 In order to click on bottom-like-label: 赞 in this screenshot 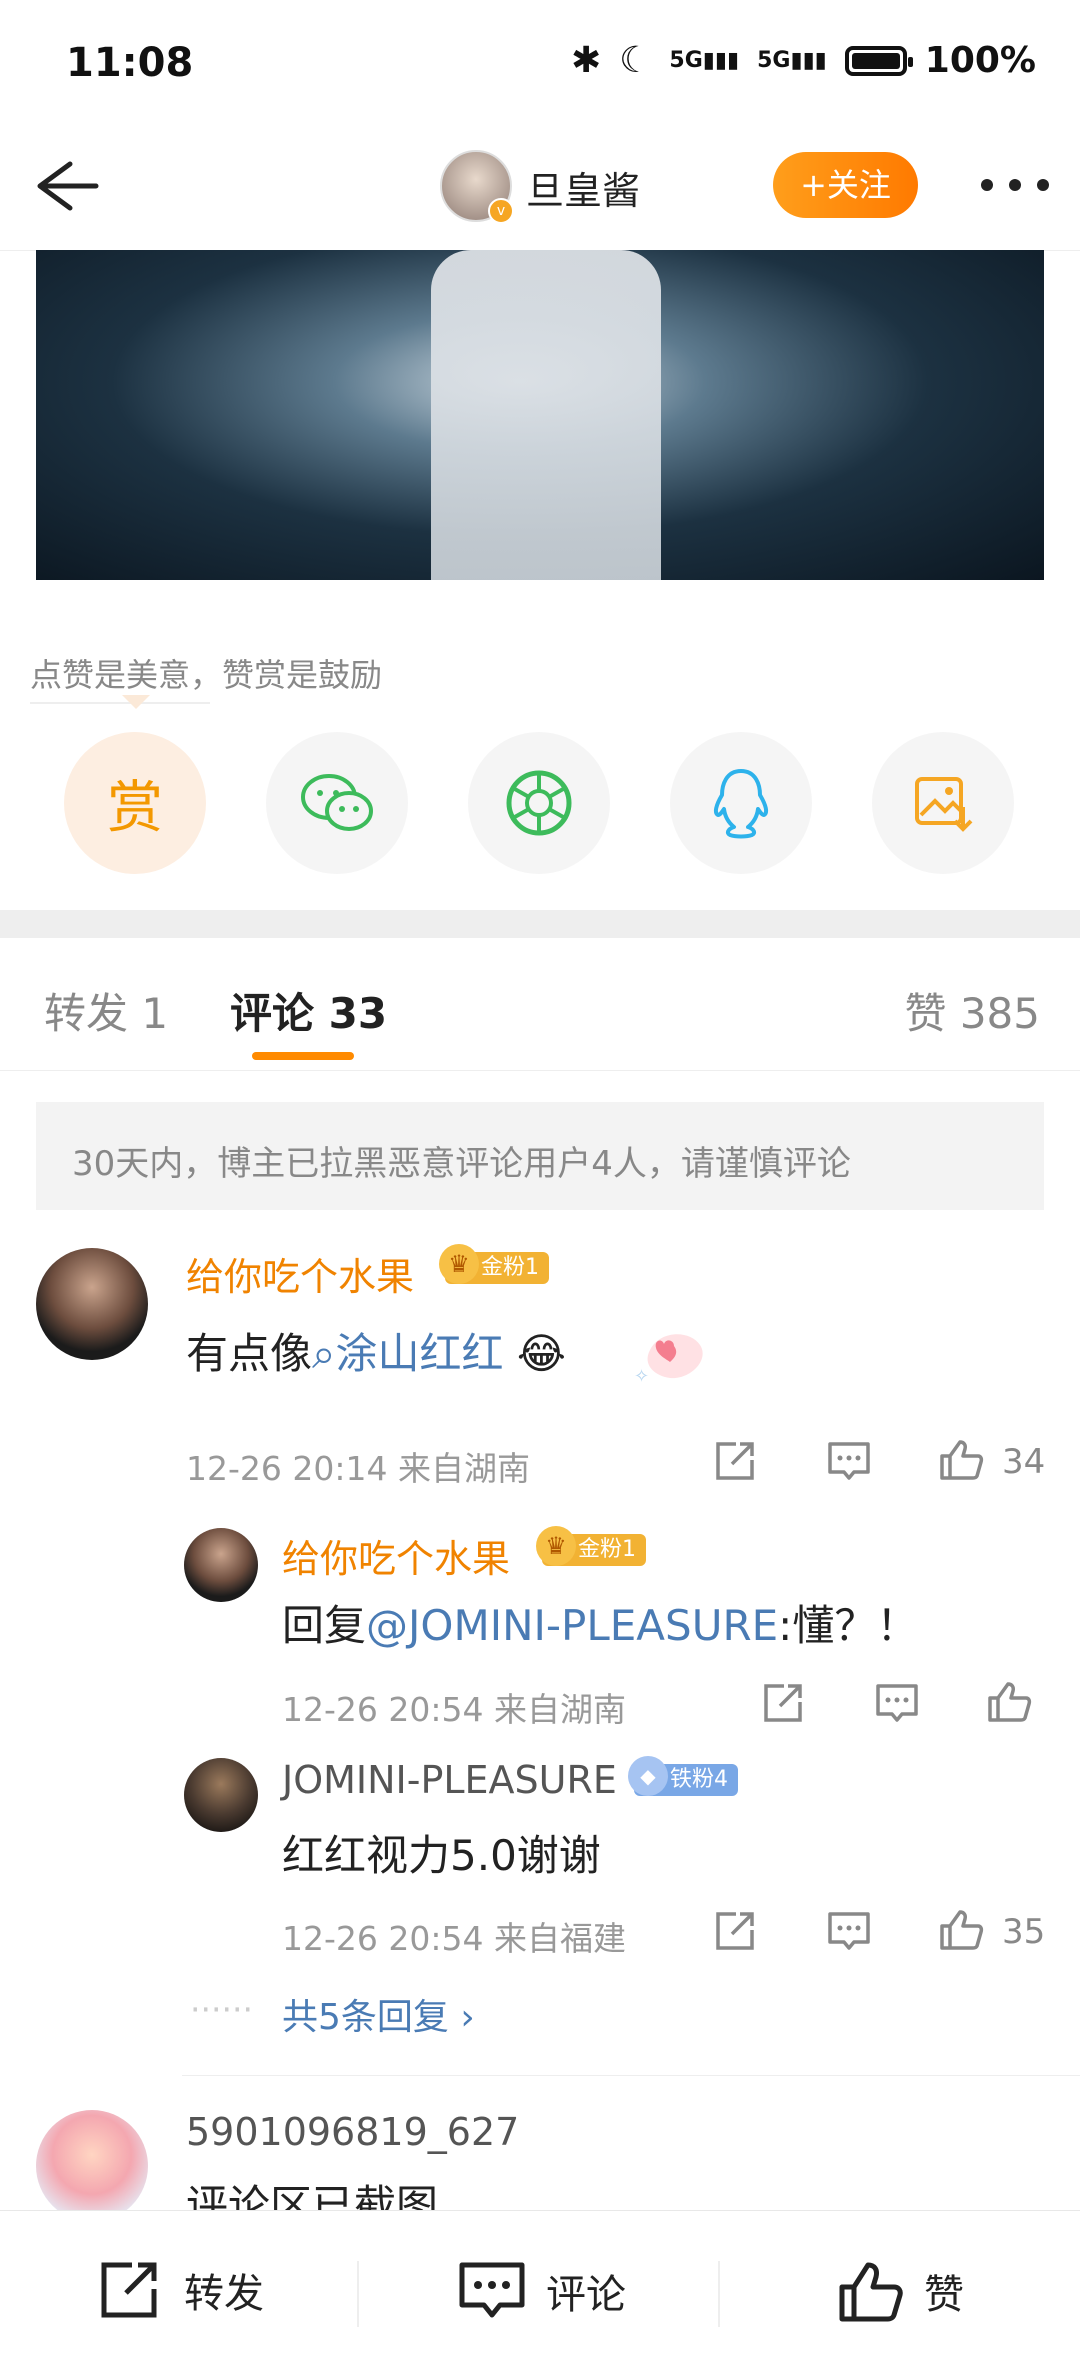, I will do `click(944, 2295)`.